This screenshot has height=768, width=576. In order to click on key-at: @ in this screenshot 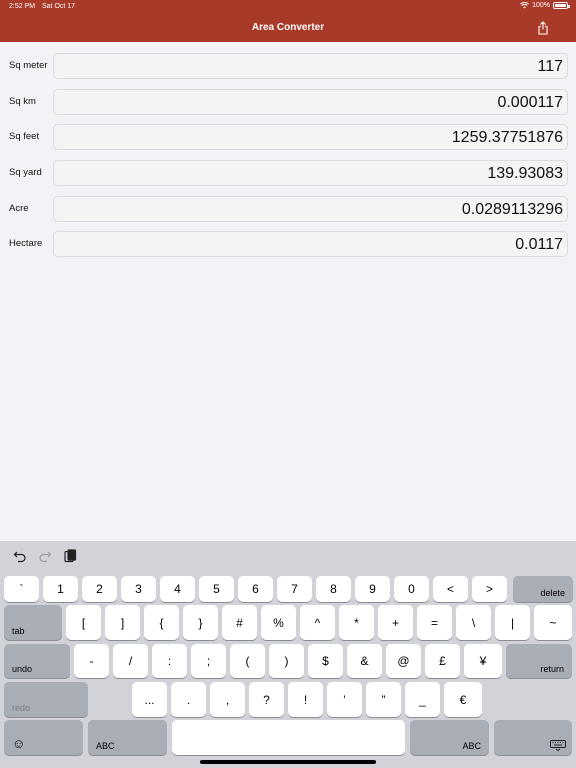, I will do `click(403, 661)`.